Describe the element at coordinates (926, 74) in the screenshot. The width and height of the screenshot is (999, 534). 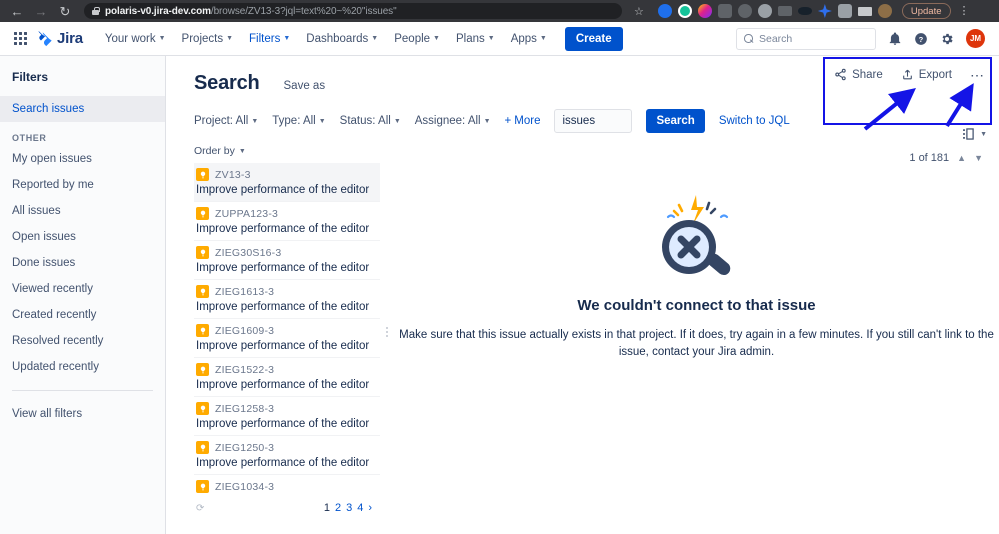
I see `export-button: Export` at that location.